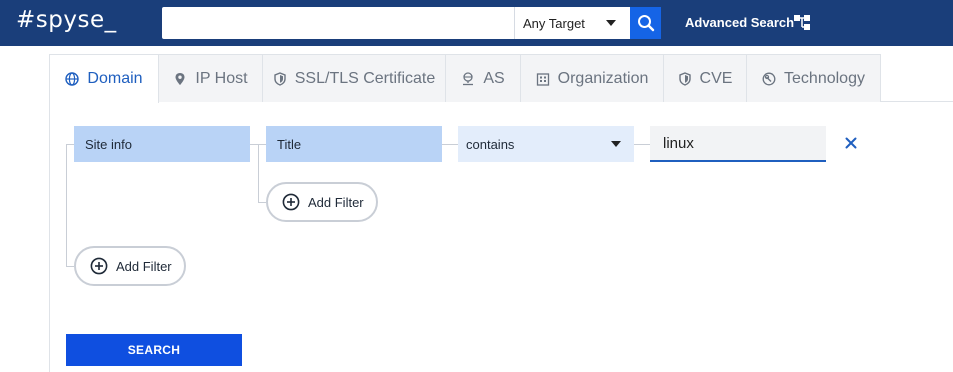 This screenshot has width=953, height=372. Describe the element at coordinates (221, 78) in the screenshot. I see `tab-label: IP Host` at that location.